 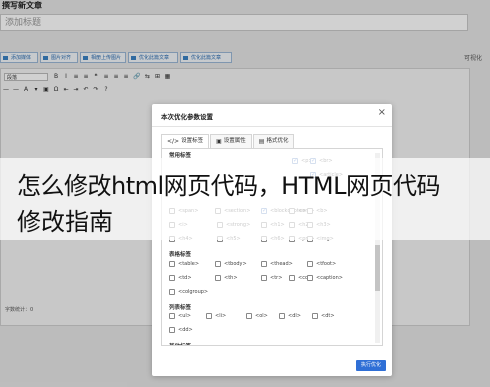 I want to click on tag-label: <tr>, so click(x=276, y=278).